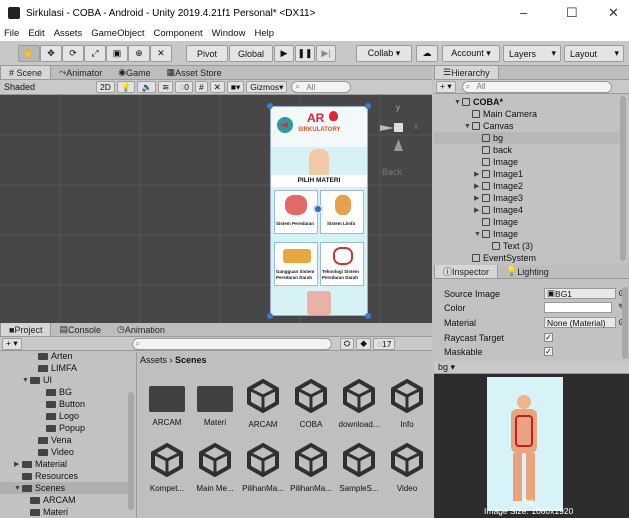 This screenshot has height=518, width=629. Describe the element at coordinates (194, 72) in the screenshot. I see `tab-asset-store: ▦ Asset Store` at that location.